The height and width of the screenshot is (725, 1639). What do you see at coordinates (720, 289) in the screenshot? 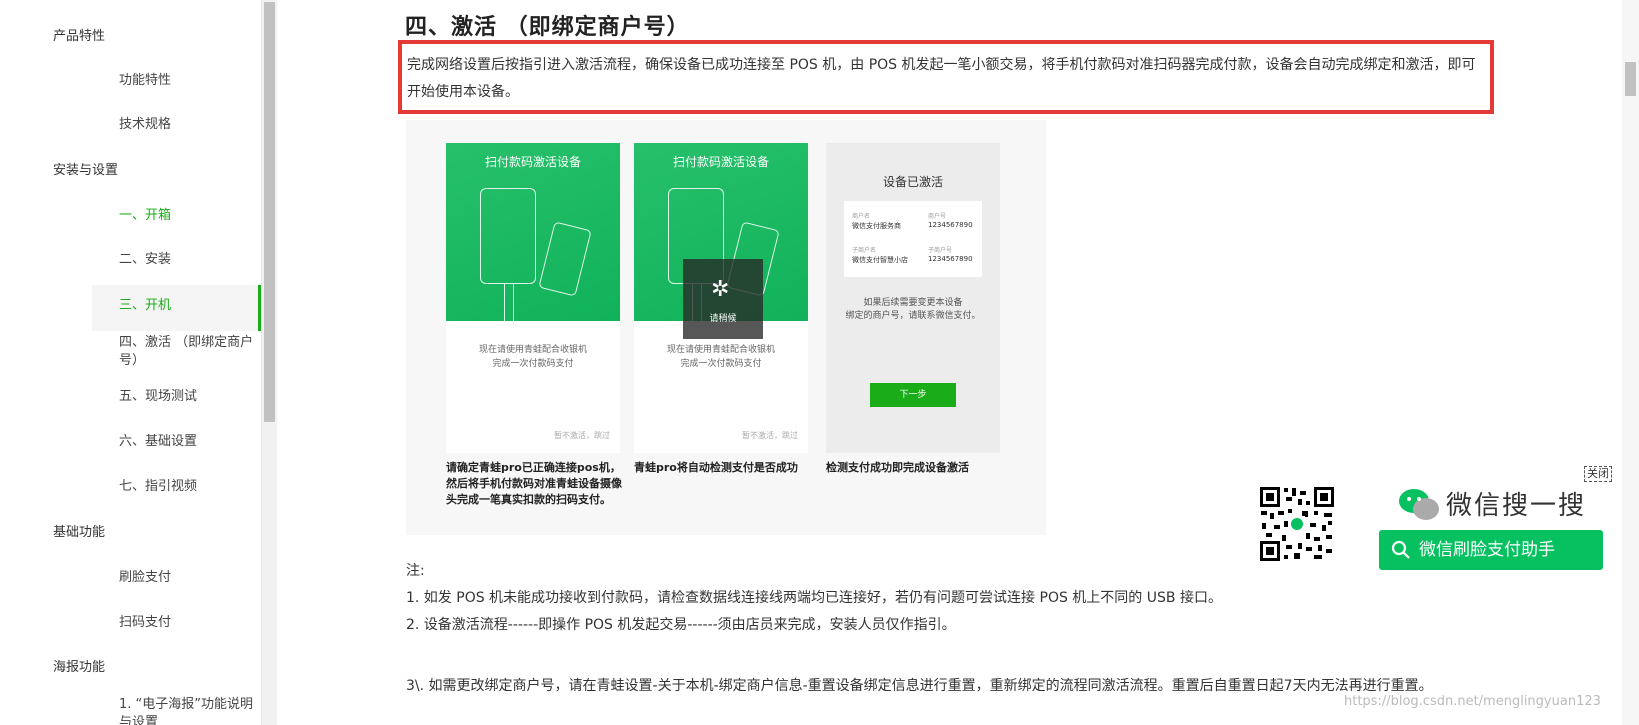
I see `spinner-icon: ✲` at bounding box center [720, 289].